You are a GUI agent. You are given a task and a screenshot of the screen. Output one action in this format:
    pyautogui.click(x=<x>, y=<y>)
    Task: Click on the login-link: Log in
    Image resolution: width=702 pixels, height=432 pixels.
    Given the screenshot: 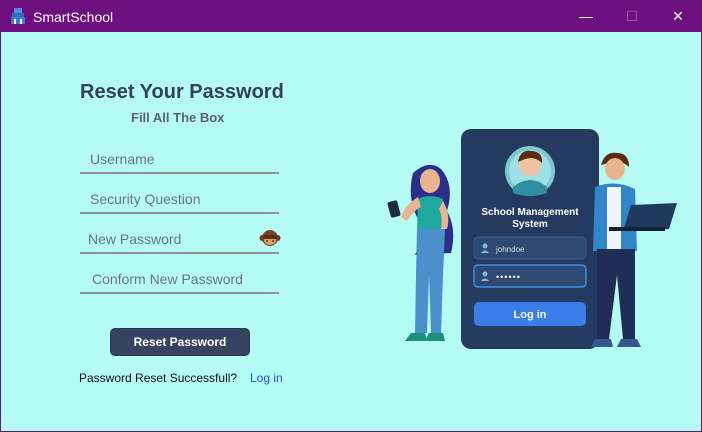 What is the action you would take?
    pyautogui.click(x=266, y=378)
    